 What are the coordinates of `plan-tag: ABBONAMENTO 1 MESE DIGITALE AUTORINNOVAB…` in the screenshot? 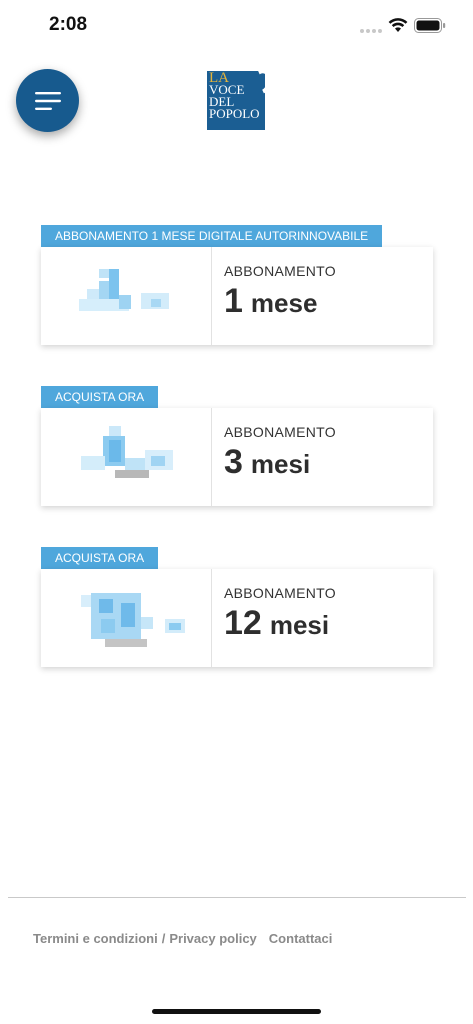 It's located at (212, 236).